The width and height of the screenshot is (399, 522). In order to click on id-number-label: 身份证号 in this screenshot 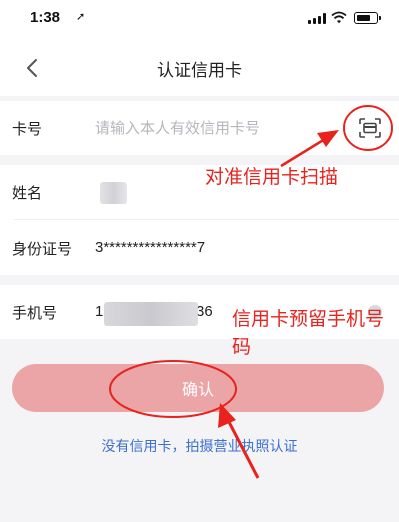, I will do `click(42, 249)`.